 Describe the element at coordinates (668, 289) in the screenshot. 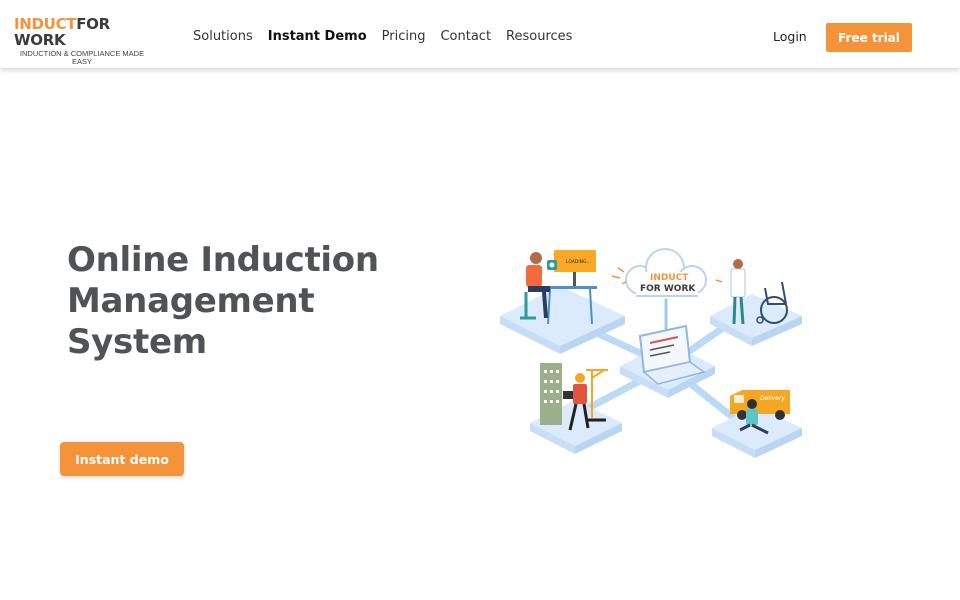

I see `cloud-brand-line2: FOR WORK` at that location.